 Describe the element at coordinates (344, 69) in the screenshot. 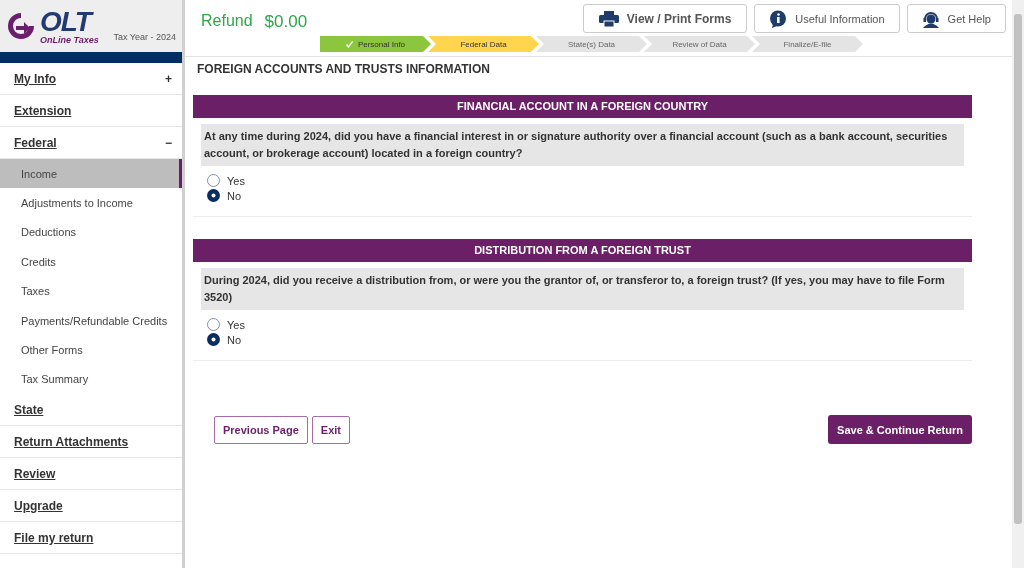

I see `page-title: FOREIGN ACCOUNTS AND TRUSTS INFORMATION` at that location.